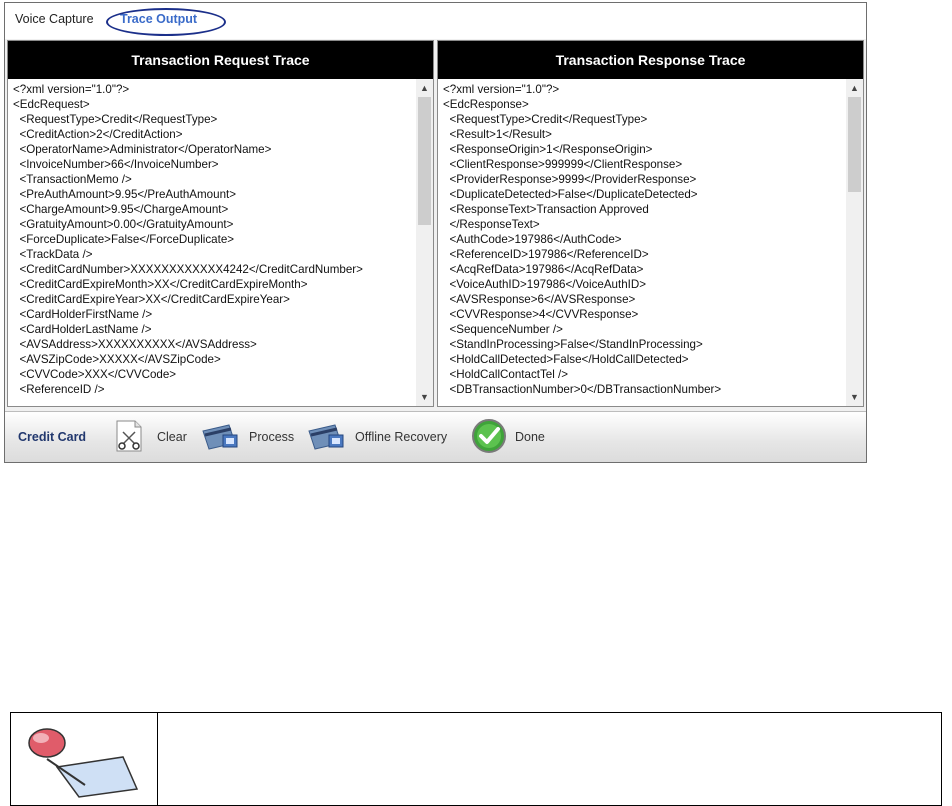 This screenshot has width=952, height=806. I want to click on tab-bar: Voice Capture Trace Output, so click(435, 21).